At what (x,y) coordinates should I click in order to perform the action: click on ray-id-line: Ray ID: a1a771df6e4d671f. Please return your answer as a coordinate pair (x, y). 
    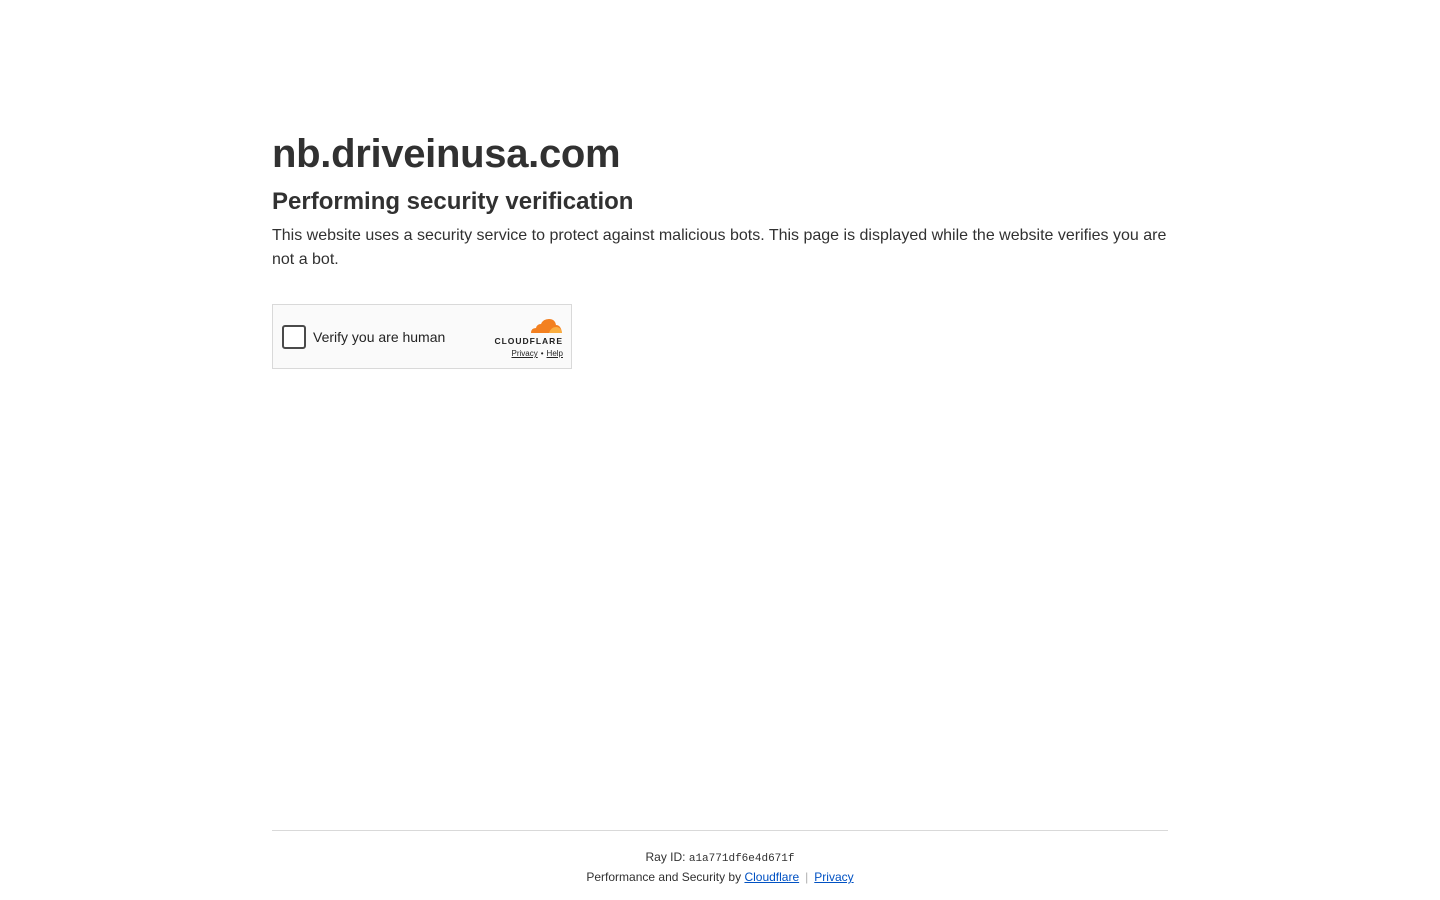
    Looking at the image, I should click on (720, 858).